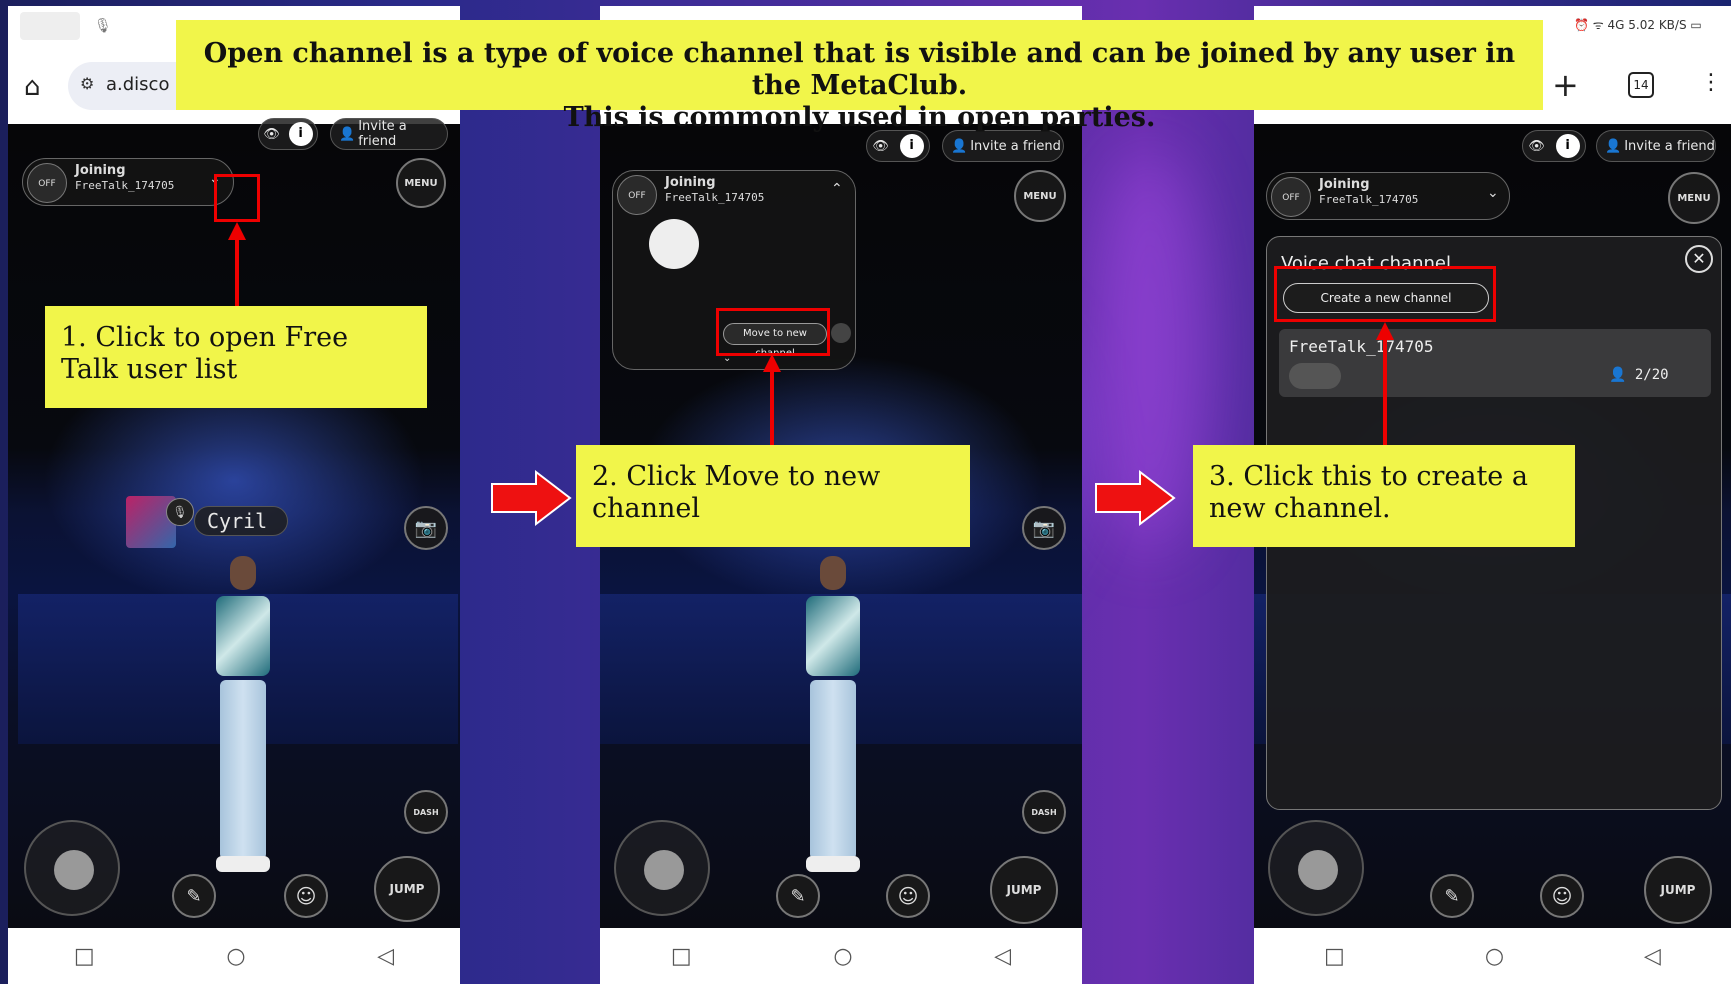 The width and height of the screenshot is (1731, 984). What do you see at coordinates (87, 83) in the screenshot?
I see `site-settings-icon: ⚙` at bounding box center [87, 83].